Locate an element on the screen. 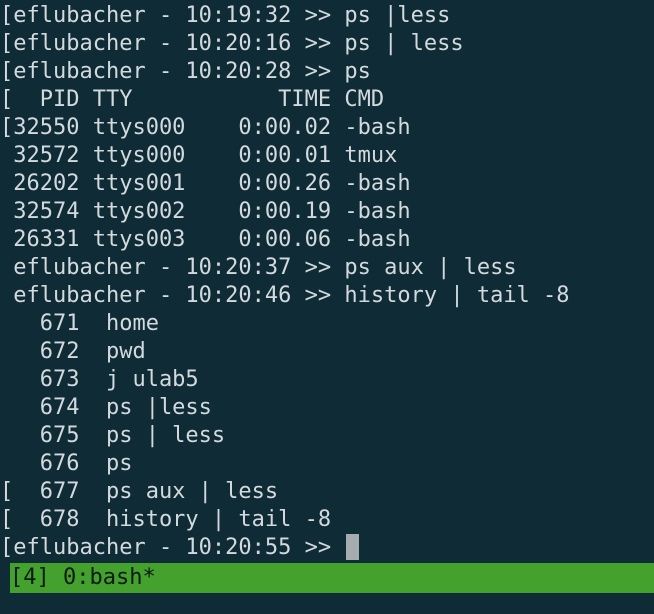 The width and height of the screenshot is (654, 614). prompt-text: [eflubacher - 10:20:55 >> is located at coordinates (172, 547).